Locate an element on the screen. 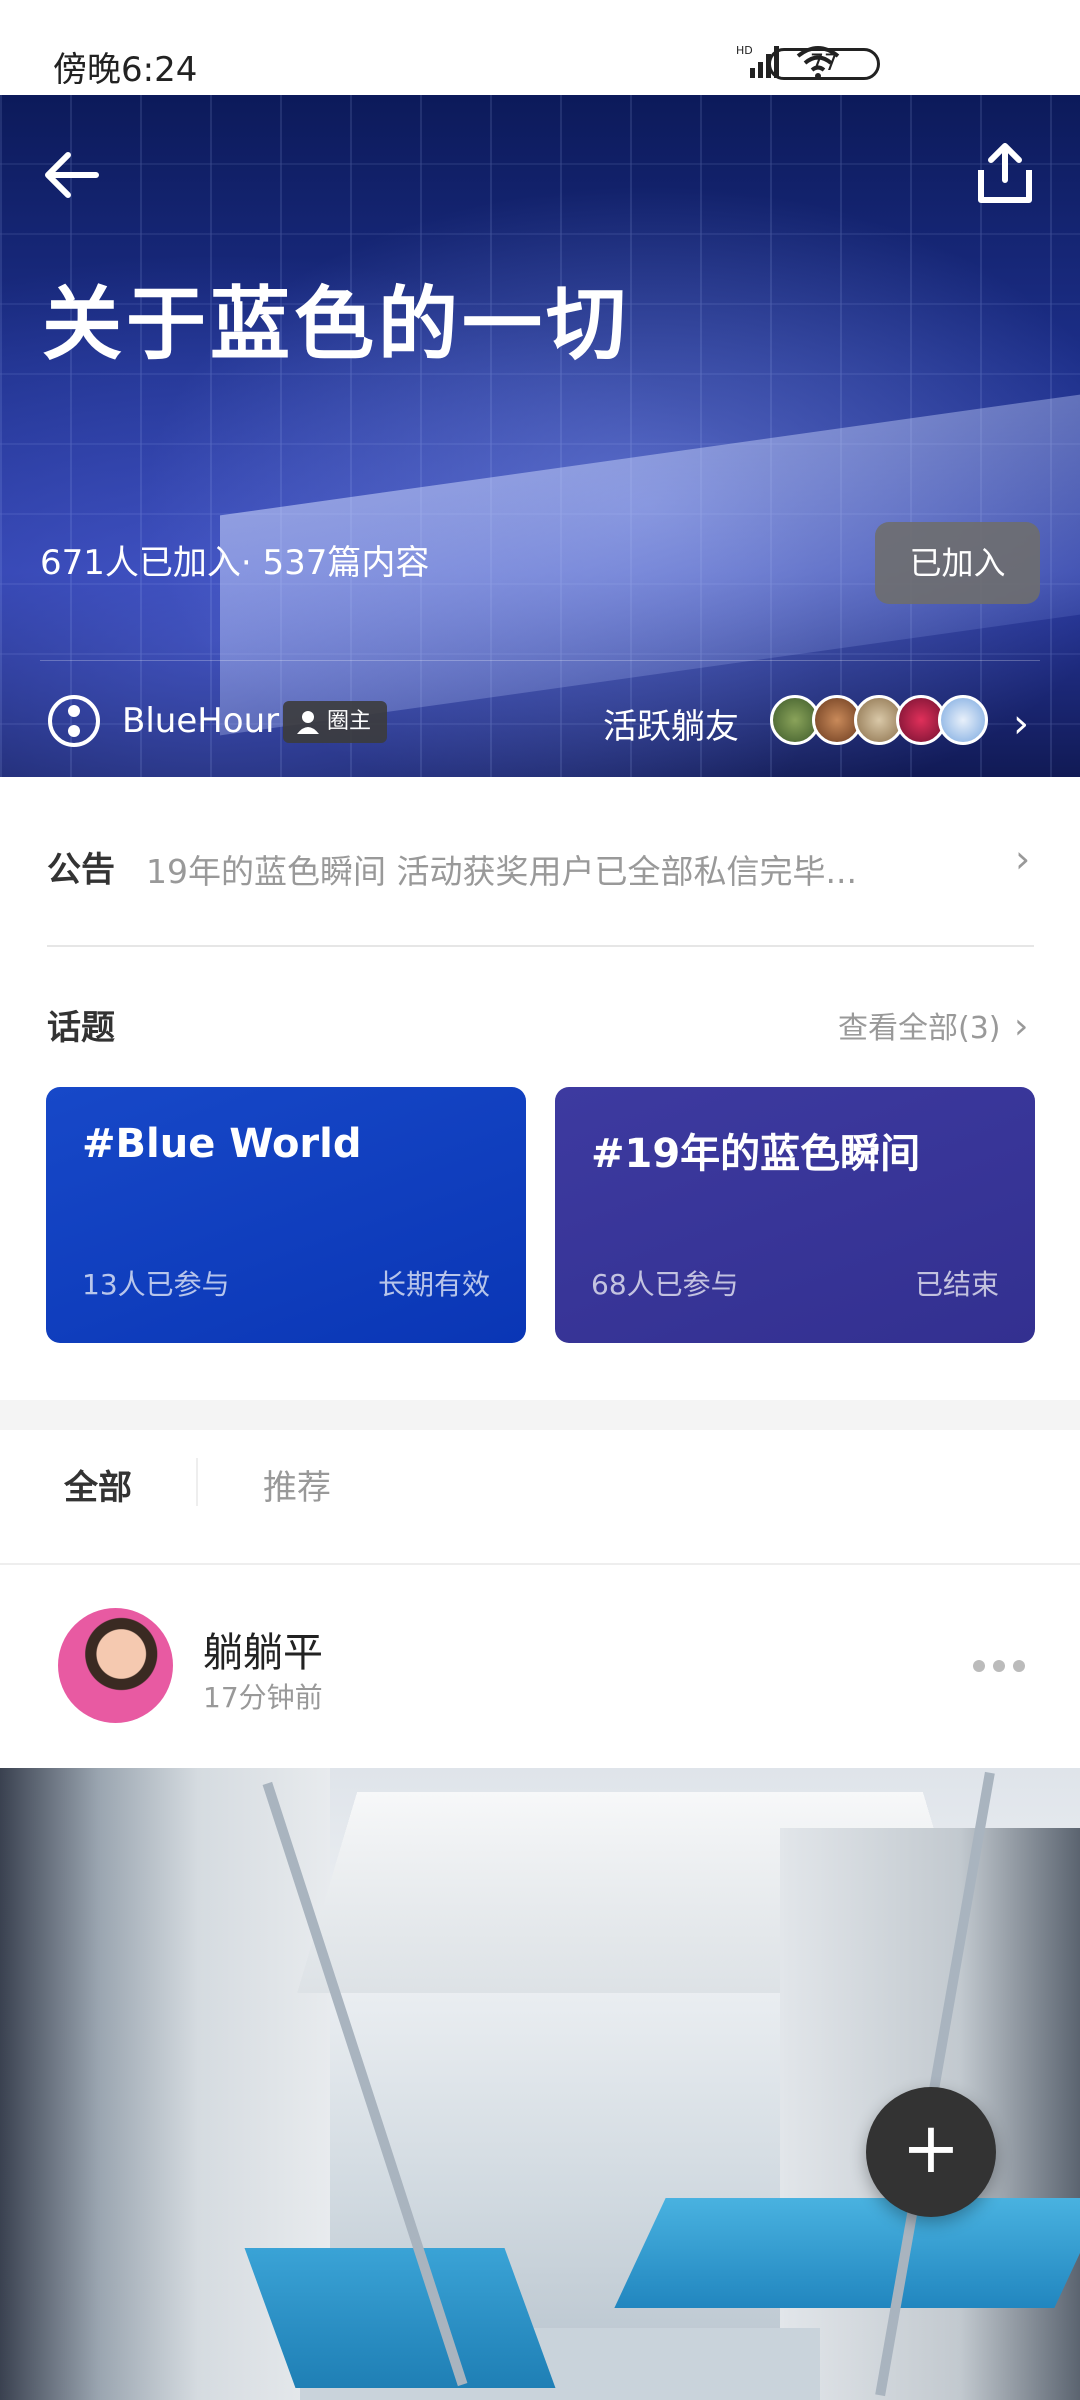 The height and width of the screenshot is (2400, 1080). back-button is located at coordinates (72, 175).